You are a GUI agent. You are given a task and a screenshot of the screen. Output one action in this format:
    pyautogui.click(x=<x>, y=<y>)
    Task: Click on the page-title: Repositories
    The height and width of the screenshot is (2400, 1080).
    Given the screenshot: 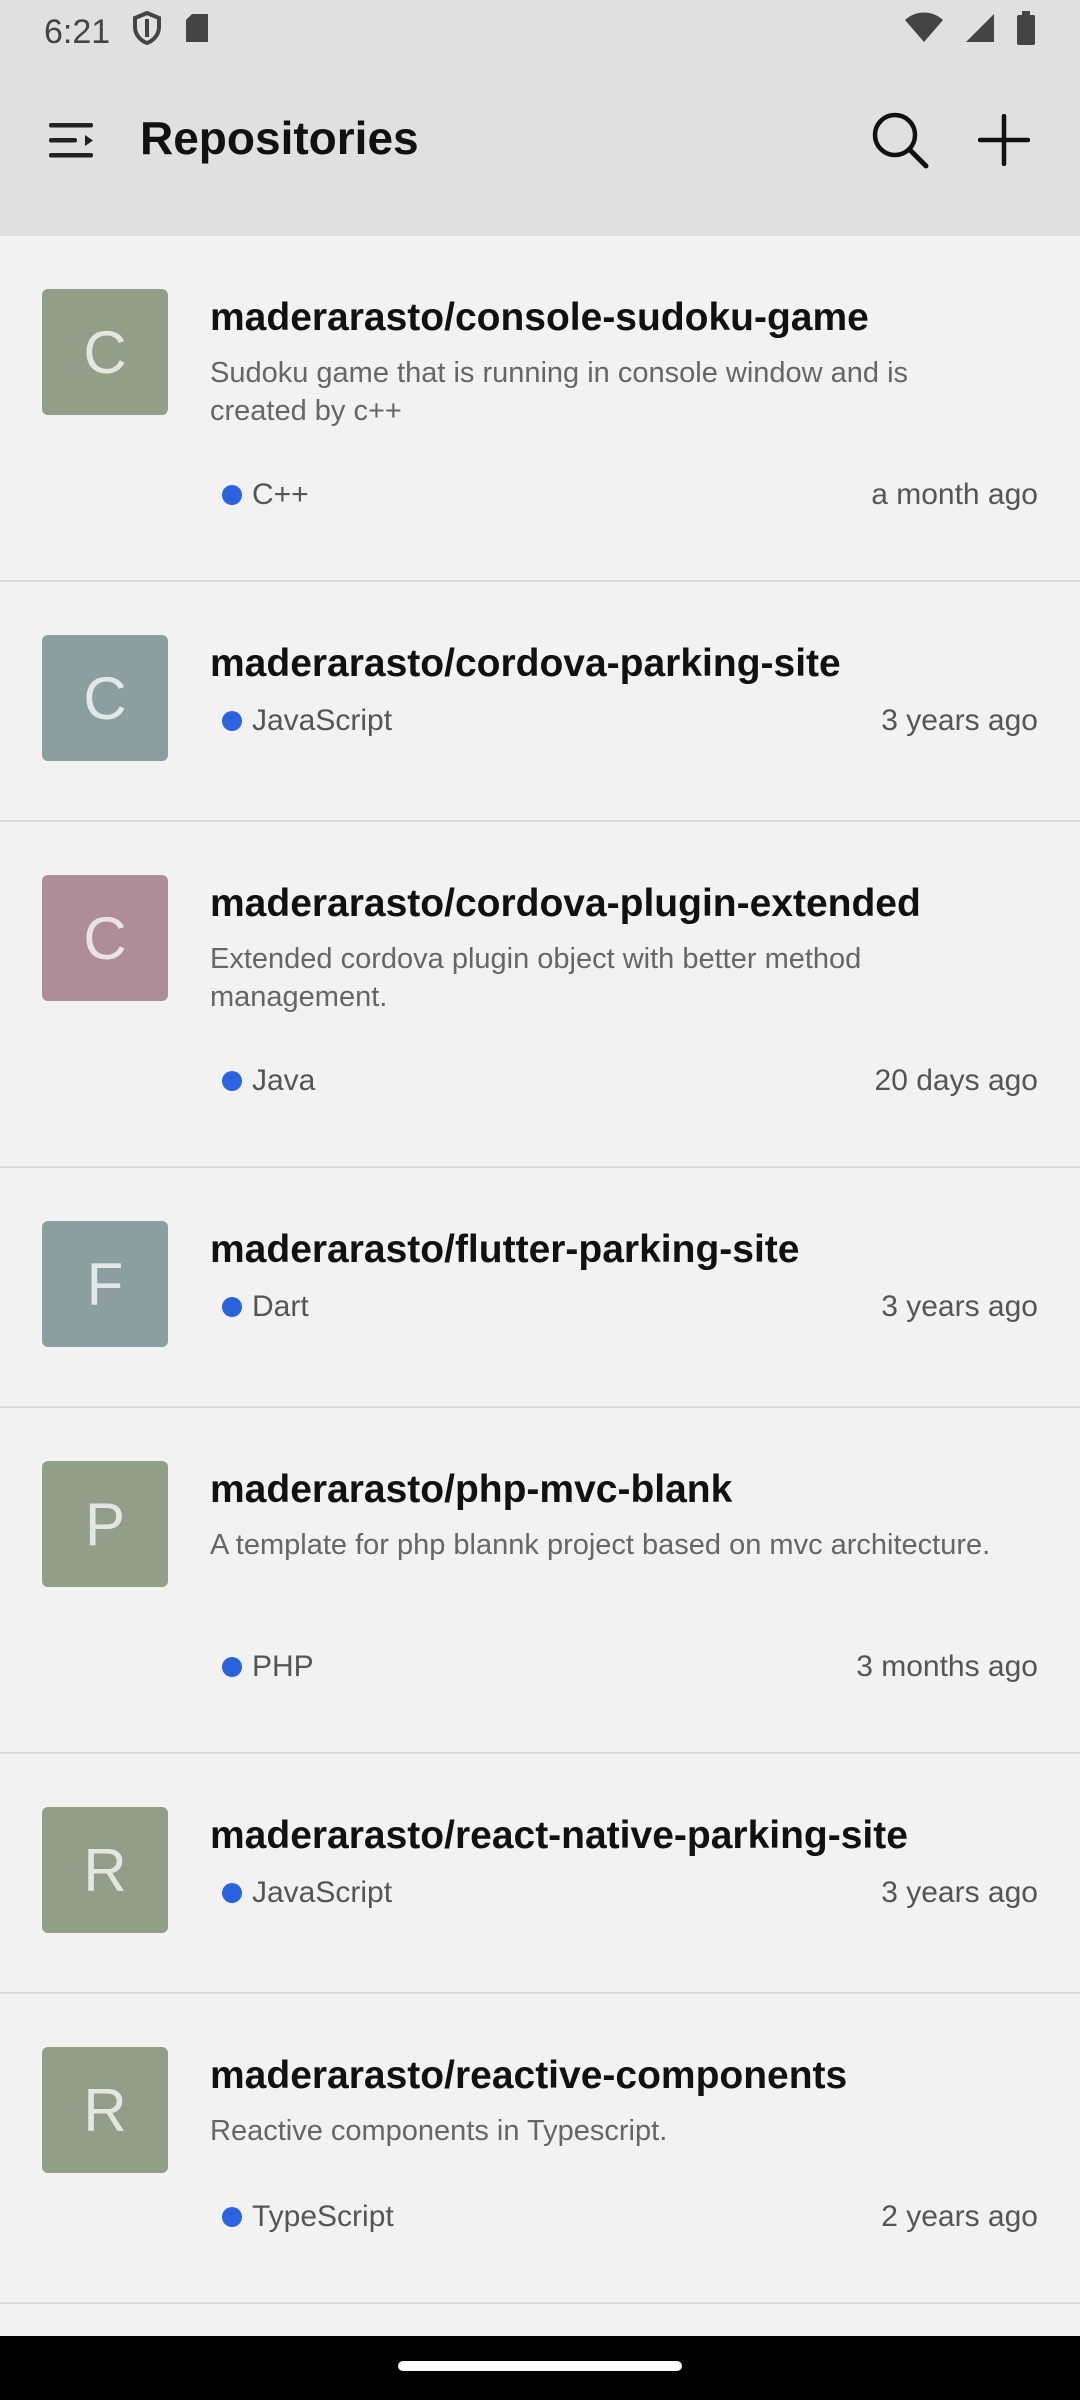 What is the action you would take?
    pyautogui.click(x=279, y=138)
    